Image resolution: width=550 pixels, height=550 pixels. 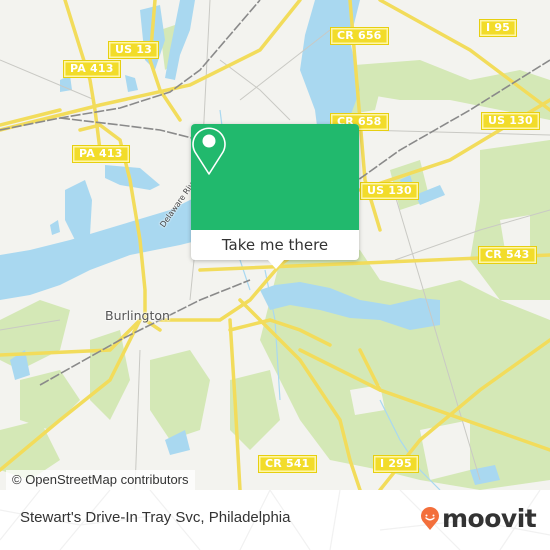 I want to click on place-label-burlington: Burlington, so click(x=137, y=315).